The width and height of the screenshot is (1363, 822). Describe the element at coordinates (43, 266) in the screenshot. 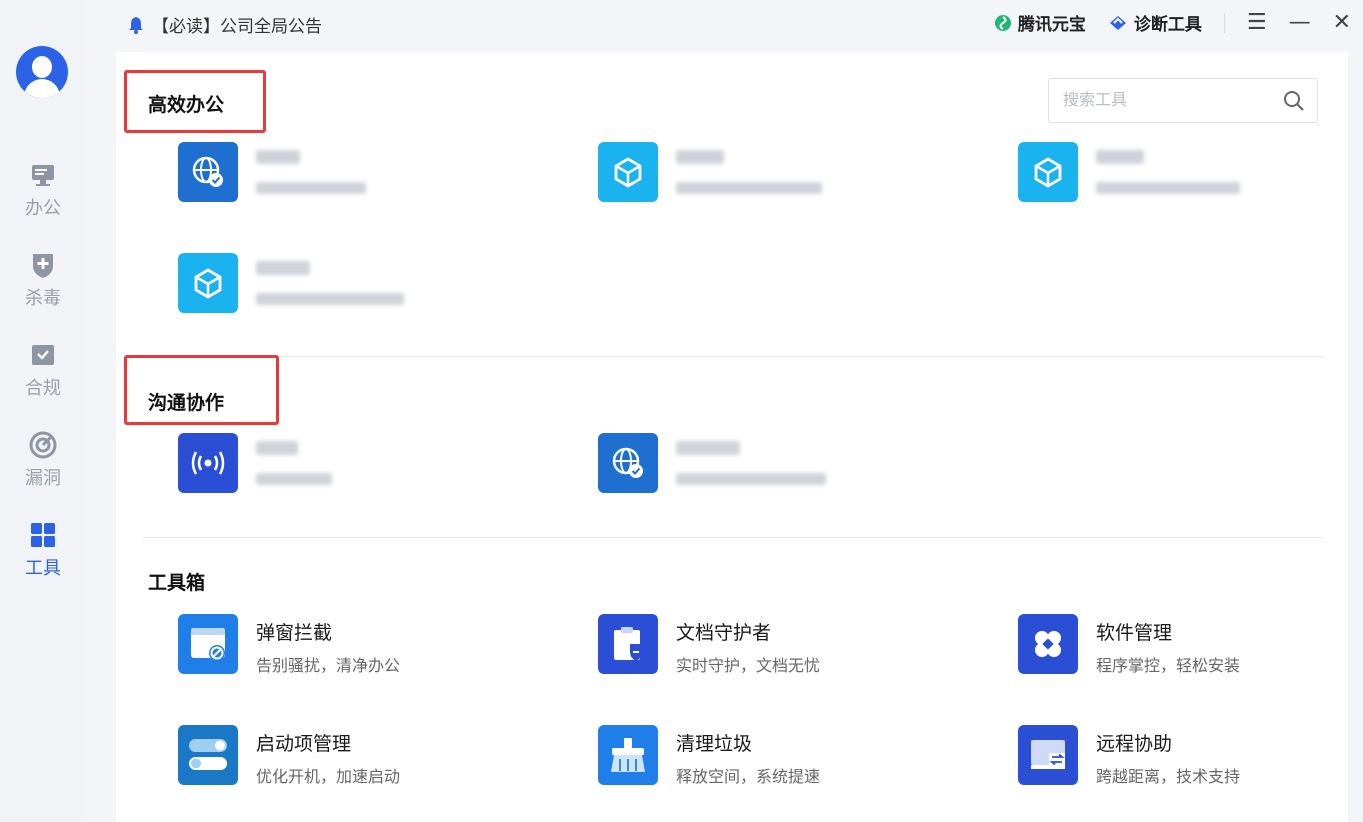

I see `shield-plus-icon` at that location.